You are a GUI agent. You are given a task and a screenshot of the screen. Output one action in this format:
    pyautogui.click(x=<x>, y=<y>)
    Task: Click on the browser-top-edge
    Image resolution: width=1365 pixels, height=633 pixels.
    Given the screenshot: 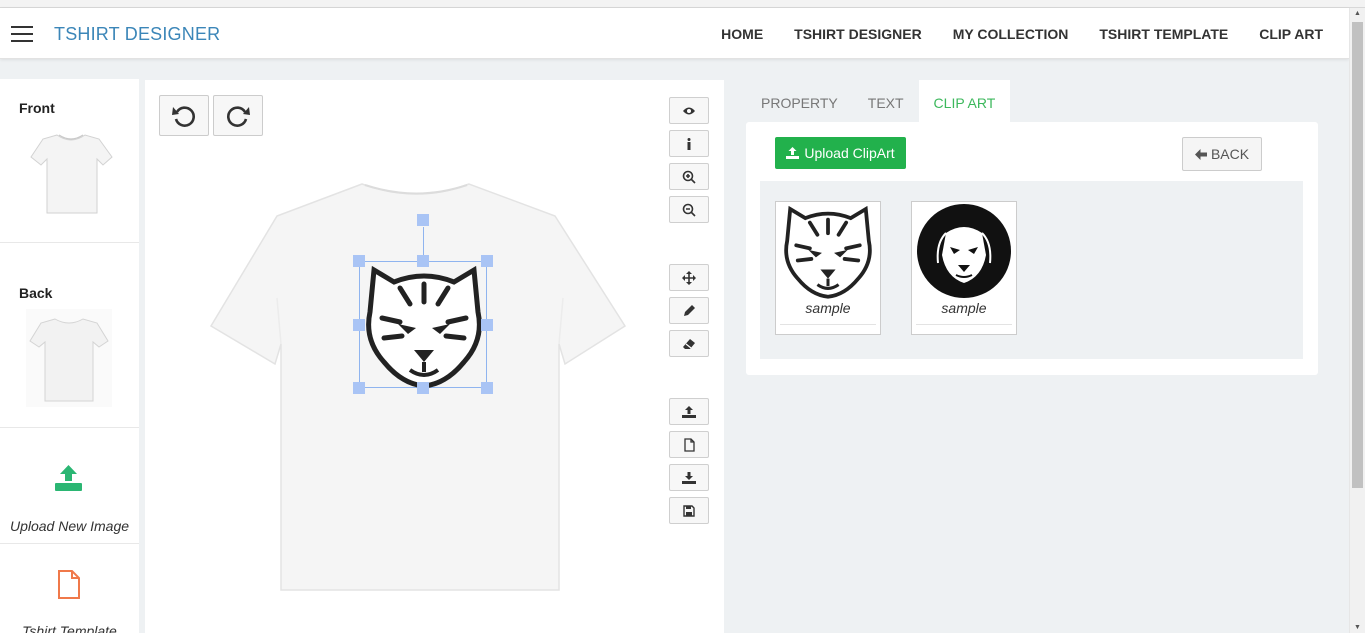 What is the action you would take?
    pyautogui.click(x=682, y=4)
    